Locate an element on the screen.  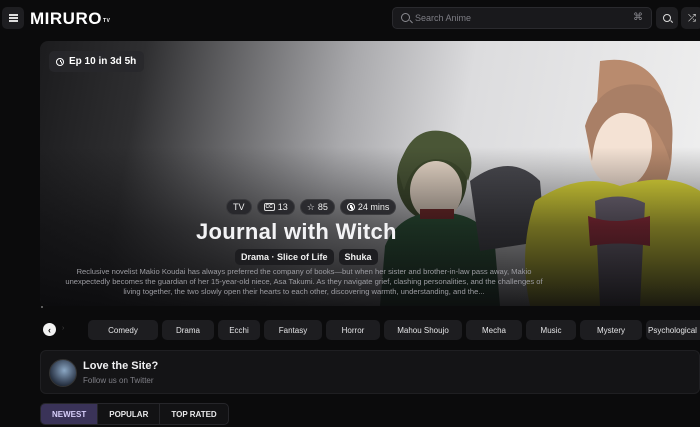
genre-item-music: Music is located at coordinates (551, 330).